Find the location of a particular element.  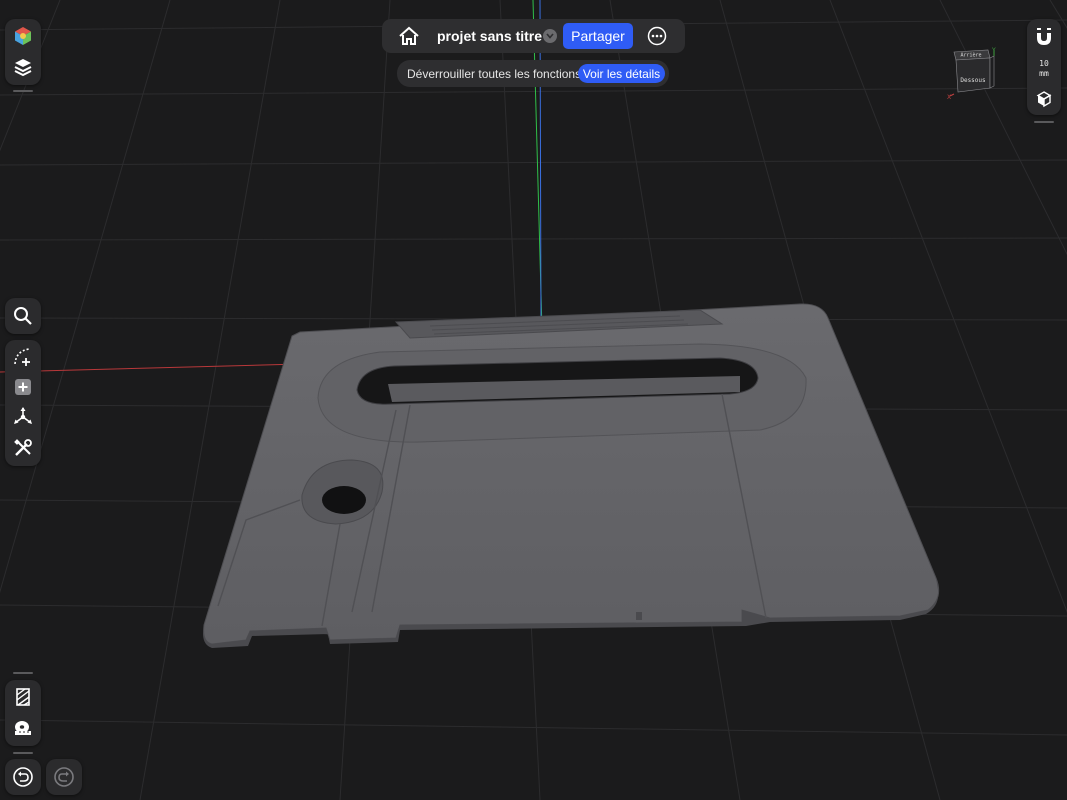

view-mode-icon is located at coordinates (1044, 99).